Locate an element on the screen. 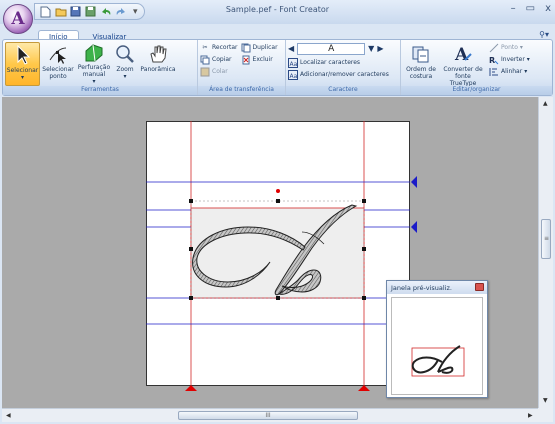 This screenshot has height=424, width=555. rotation-handle is located at coordinates (278, 191).